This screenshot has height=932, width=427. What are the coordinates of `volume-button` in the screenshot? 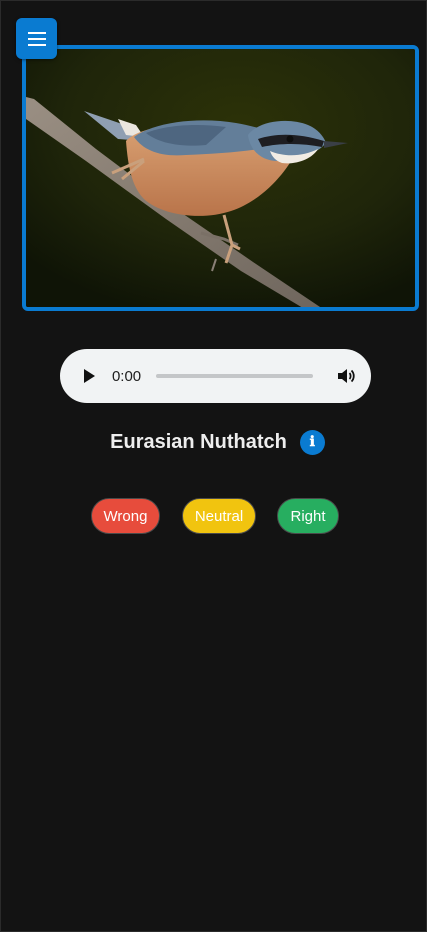 It's located at (346, 376).